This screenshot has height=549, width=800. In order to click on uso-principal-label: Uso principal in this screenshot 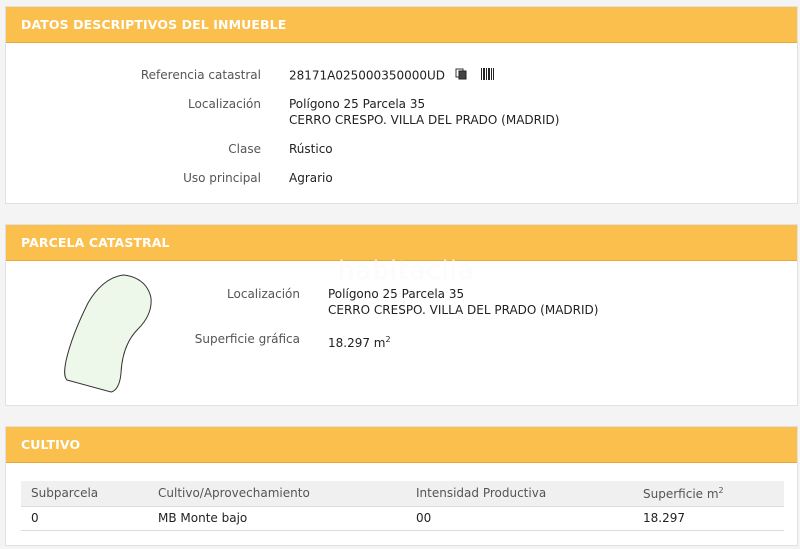, I will do `click(222, 178)`.